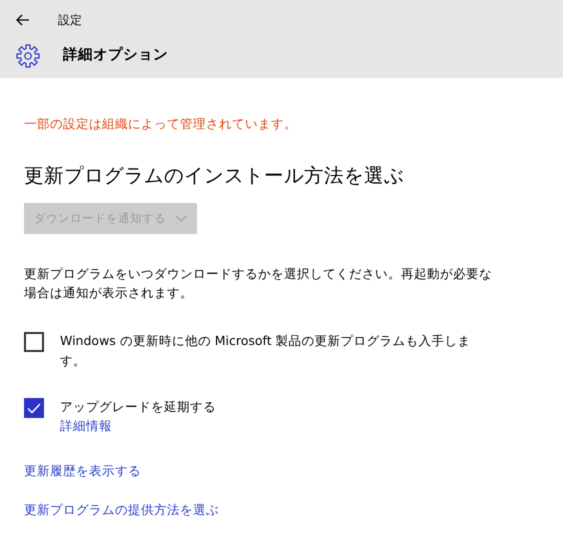  Describe the element at coordinates (266, 351) in the screenshot. I see `checkbox-label: Windows の更新時に他の Microsoft 製品の更新プログラムも入手します。` at that location.